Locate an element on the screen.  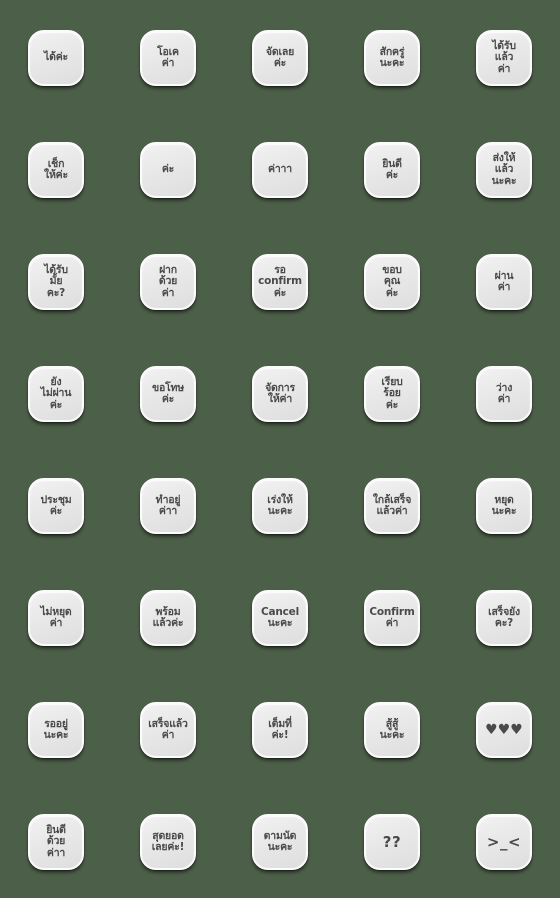
sticker-tile: ประชุม ค่ะ is located at coordinates (56, 506).